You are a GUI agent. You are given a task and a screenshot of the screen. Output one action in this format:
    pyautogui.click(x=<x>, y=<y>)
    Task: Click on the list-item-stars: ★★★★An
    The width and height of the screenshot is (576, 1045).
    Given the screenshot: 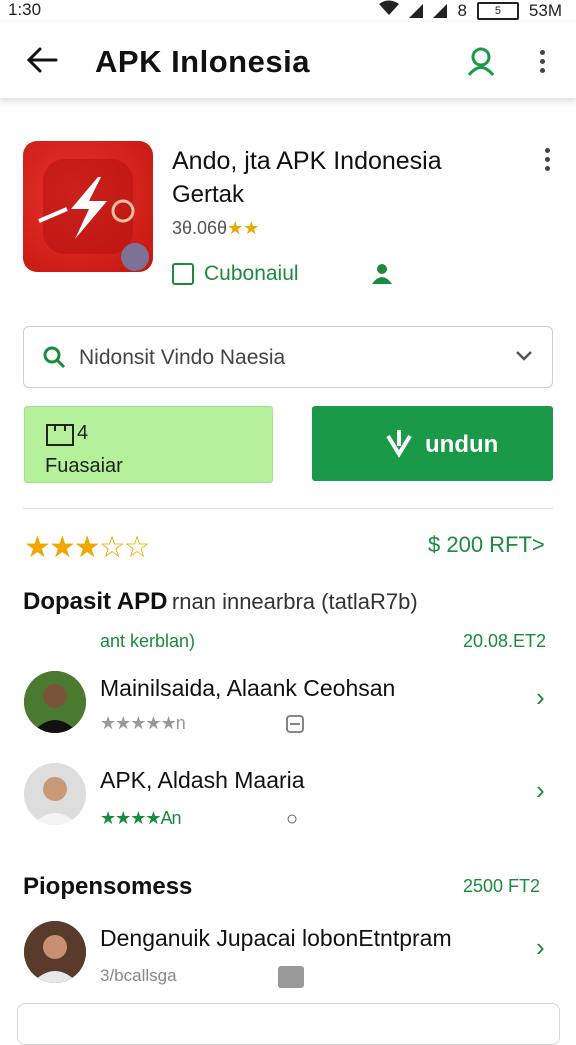 What is the action you would take?
    pyautogui.click(x=141, y=818)
    